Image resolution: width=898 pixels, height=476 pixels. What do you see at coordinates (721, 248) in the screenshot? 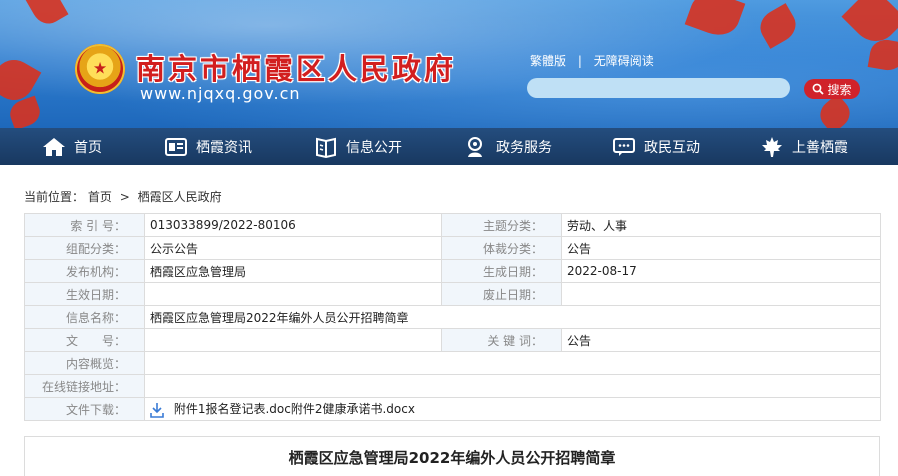
I see `genre-value: 公告` at bounding box center [721, 248].